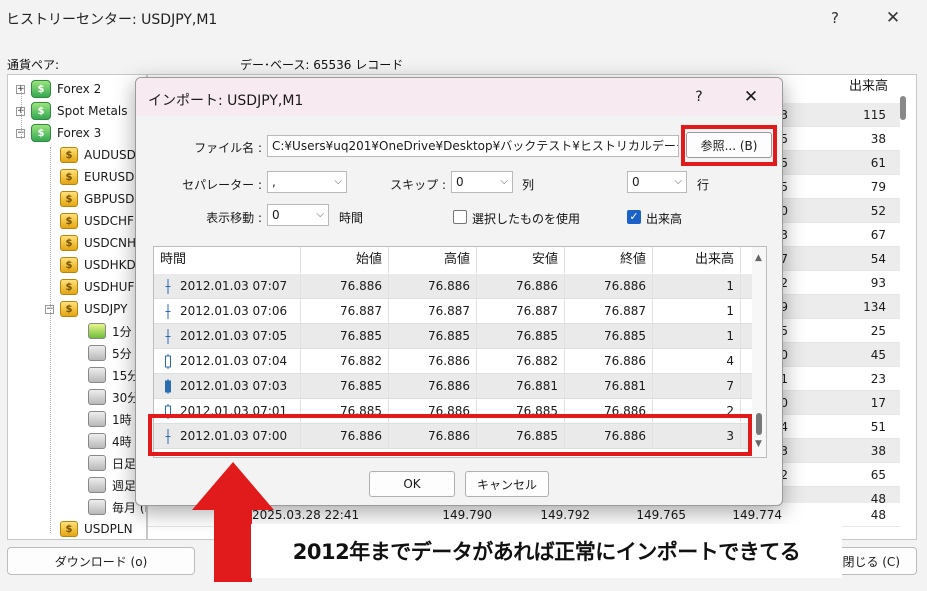 This screenshot has width=927, height=591. Describe the element at coordinates (113, 397) in the screenshot. I see `tree-item: 30分` at that location.